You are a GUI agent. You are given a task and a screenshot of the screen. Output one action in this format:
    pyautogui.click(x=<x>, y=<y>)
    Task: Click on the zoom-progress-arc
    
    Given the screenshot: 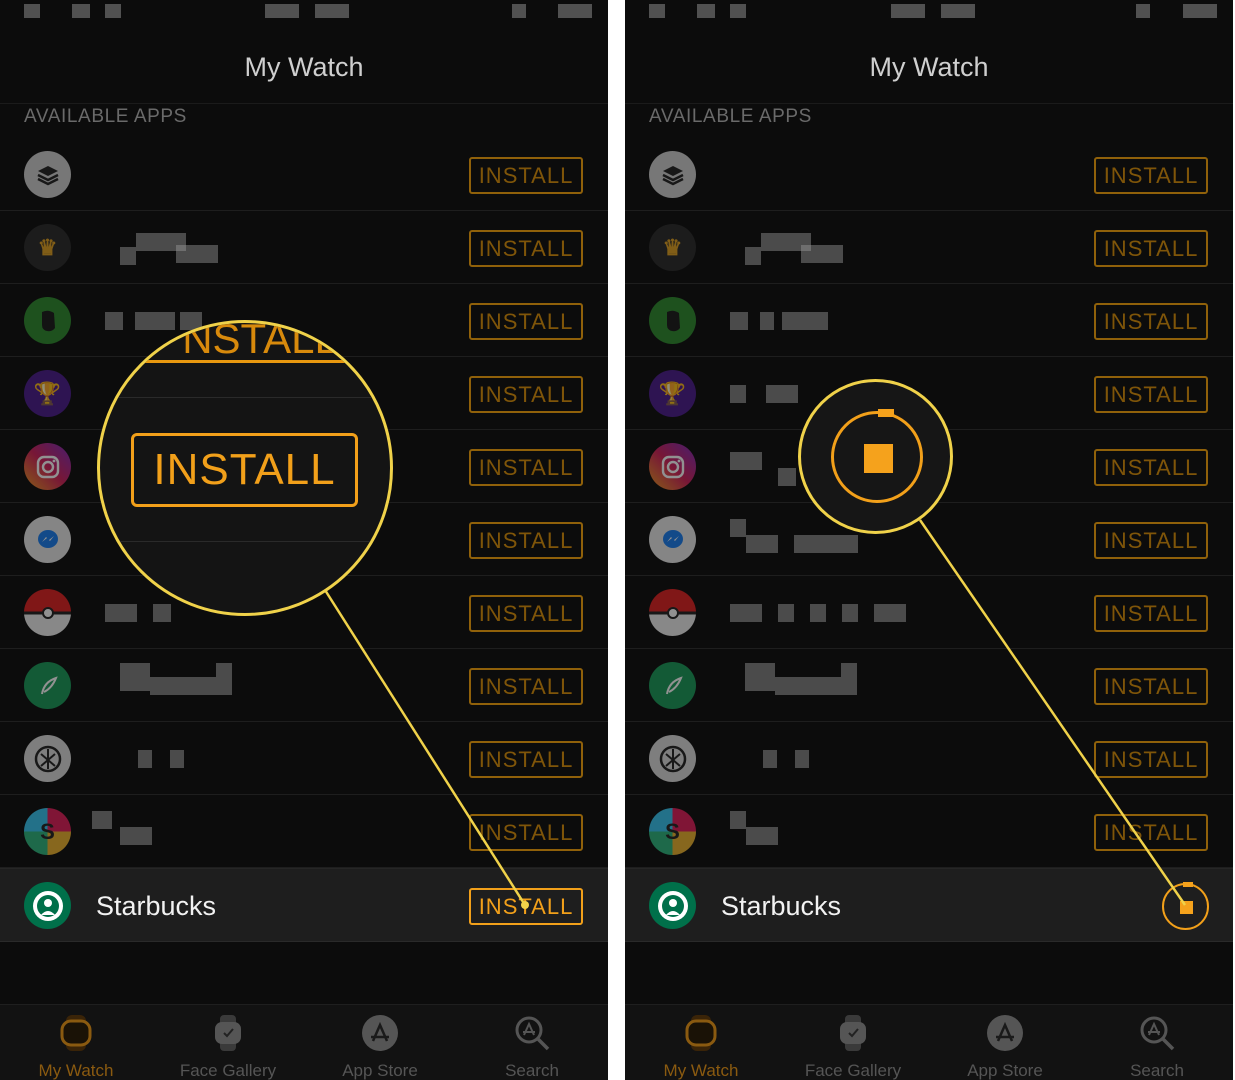 What is the action you would take?
    pyautogui.click(x=886, y=413)
    